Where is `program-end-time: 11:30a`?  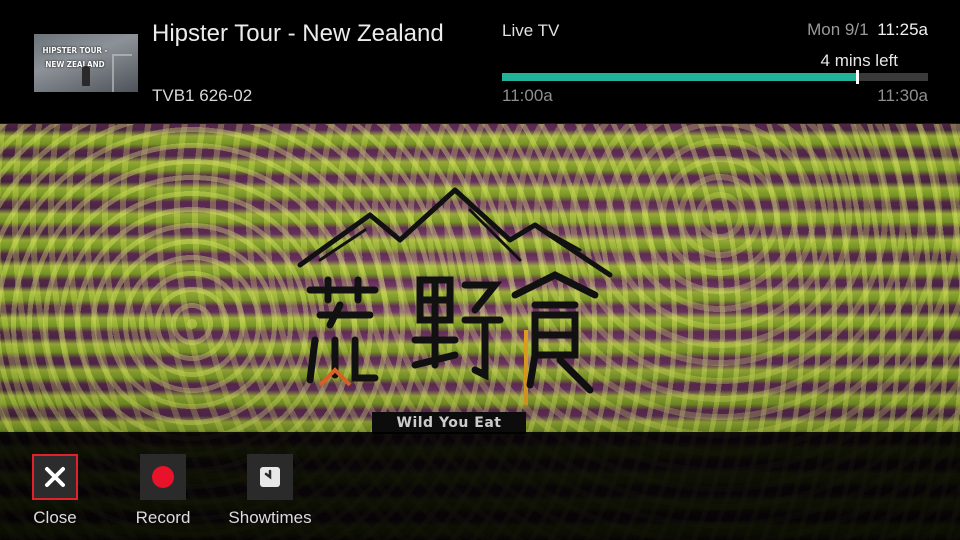
program-end-time: 11:30a is located at coordinates (902, 95).